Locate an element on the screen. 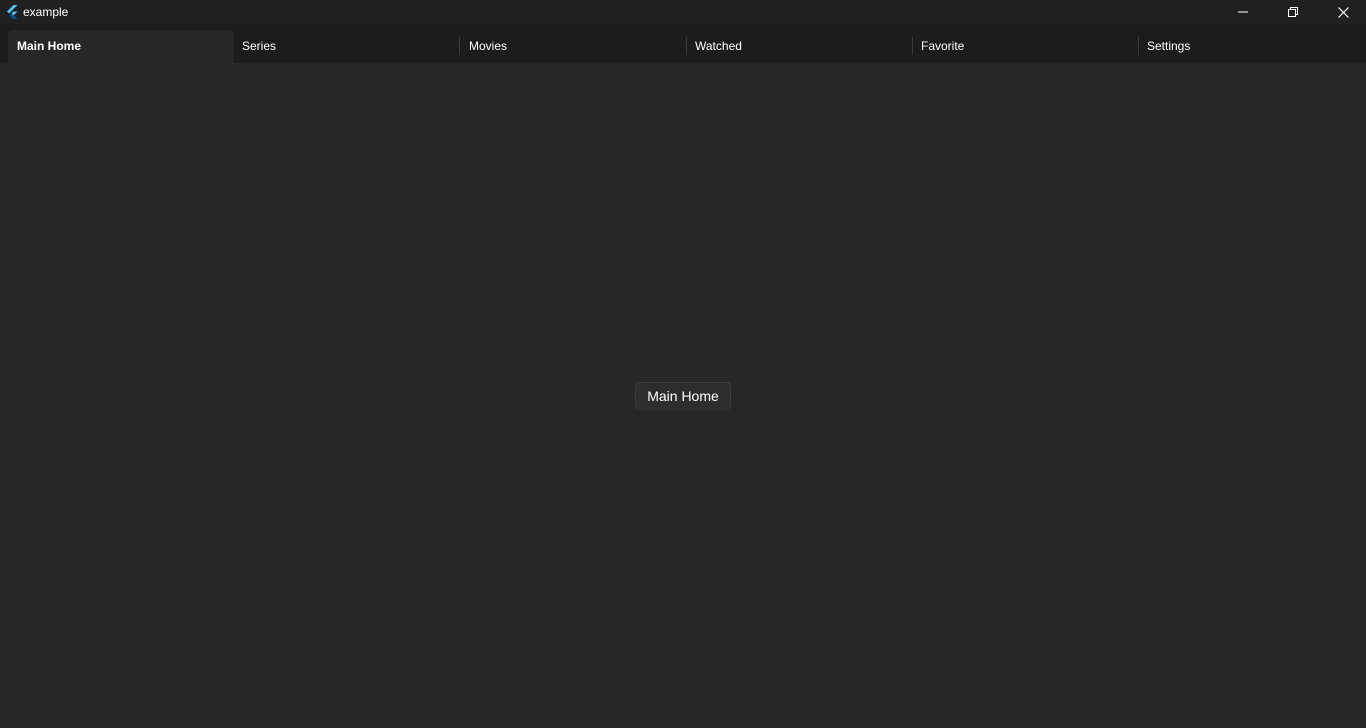 The height and width of the screenshot is (728, 1366). close-button is located at coordinates (1343, 12).